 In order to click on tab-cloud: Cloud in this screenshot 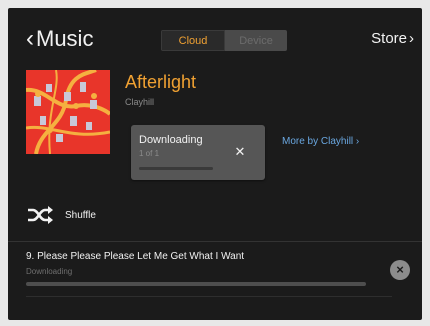, I will do `click(193, 40)`.